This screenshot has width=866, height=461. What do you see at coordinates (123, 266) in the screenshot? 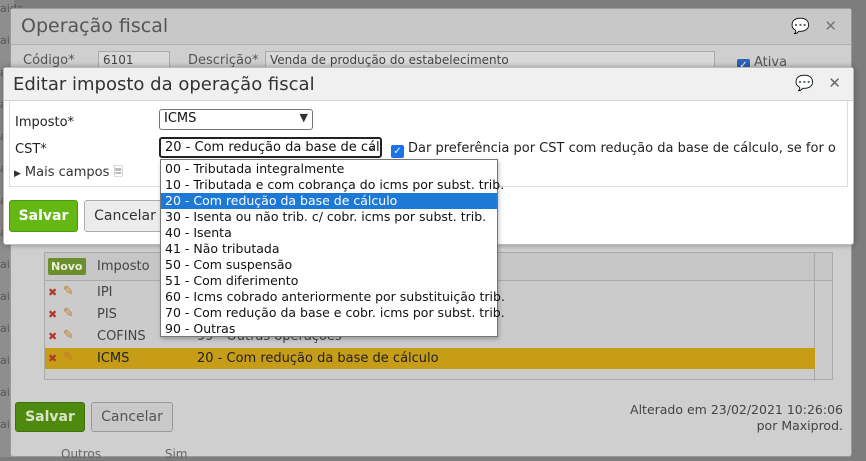
I see `header-imposto: Imposto` at bounding box center [123, 266].